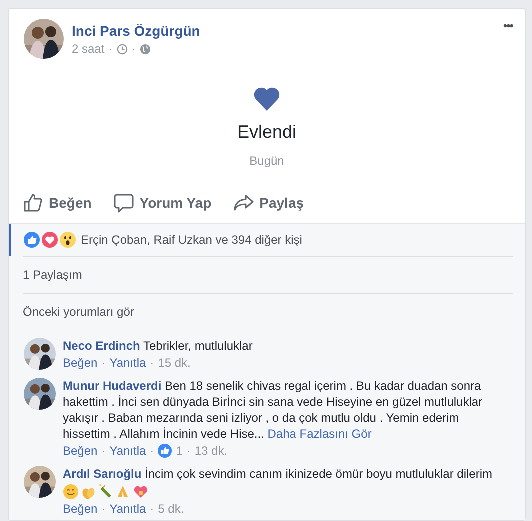  What do you see at coordinates (145, 49) in the screenshot?
I see `globe-icon` at bounding box center [145, 49].